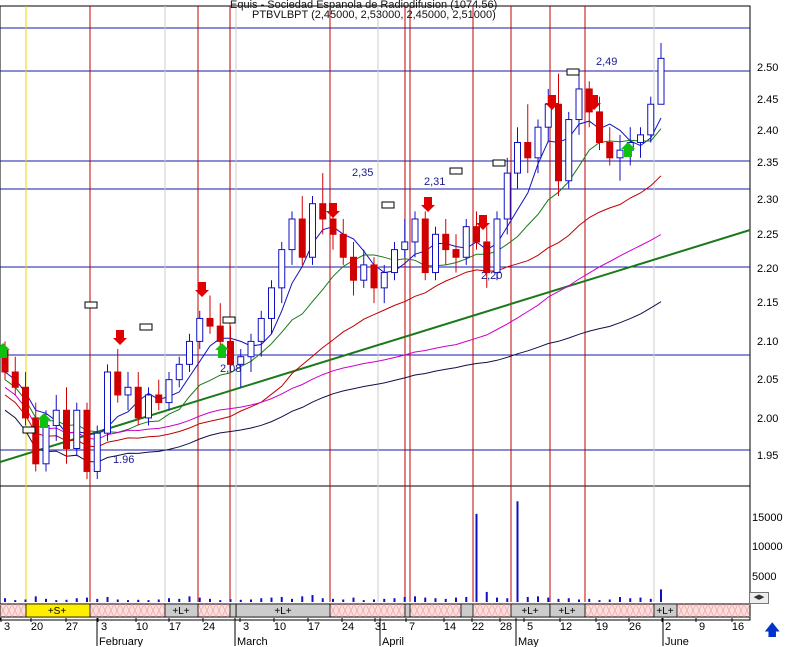 The height and width of the screenshot is (647, 797). What do you see at coordinates (362, 173) in the screenshot?
I see `price-annotation: 2,35` at bounding box center [362, 173].